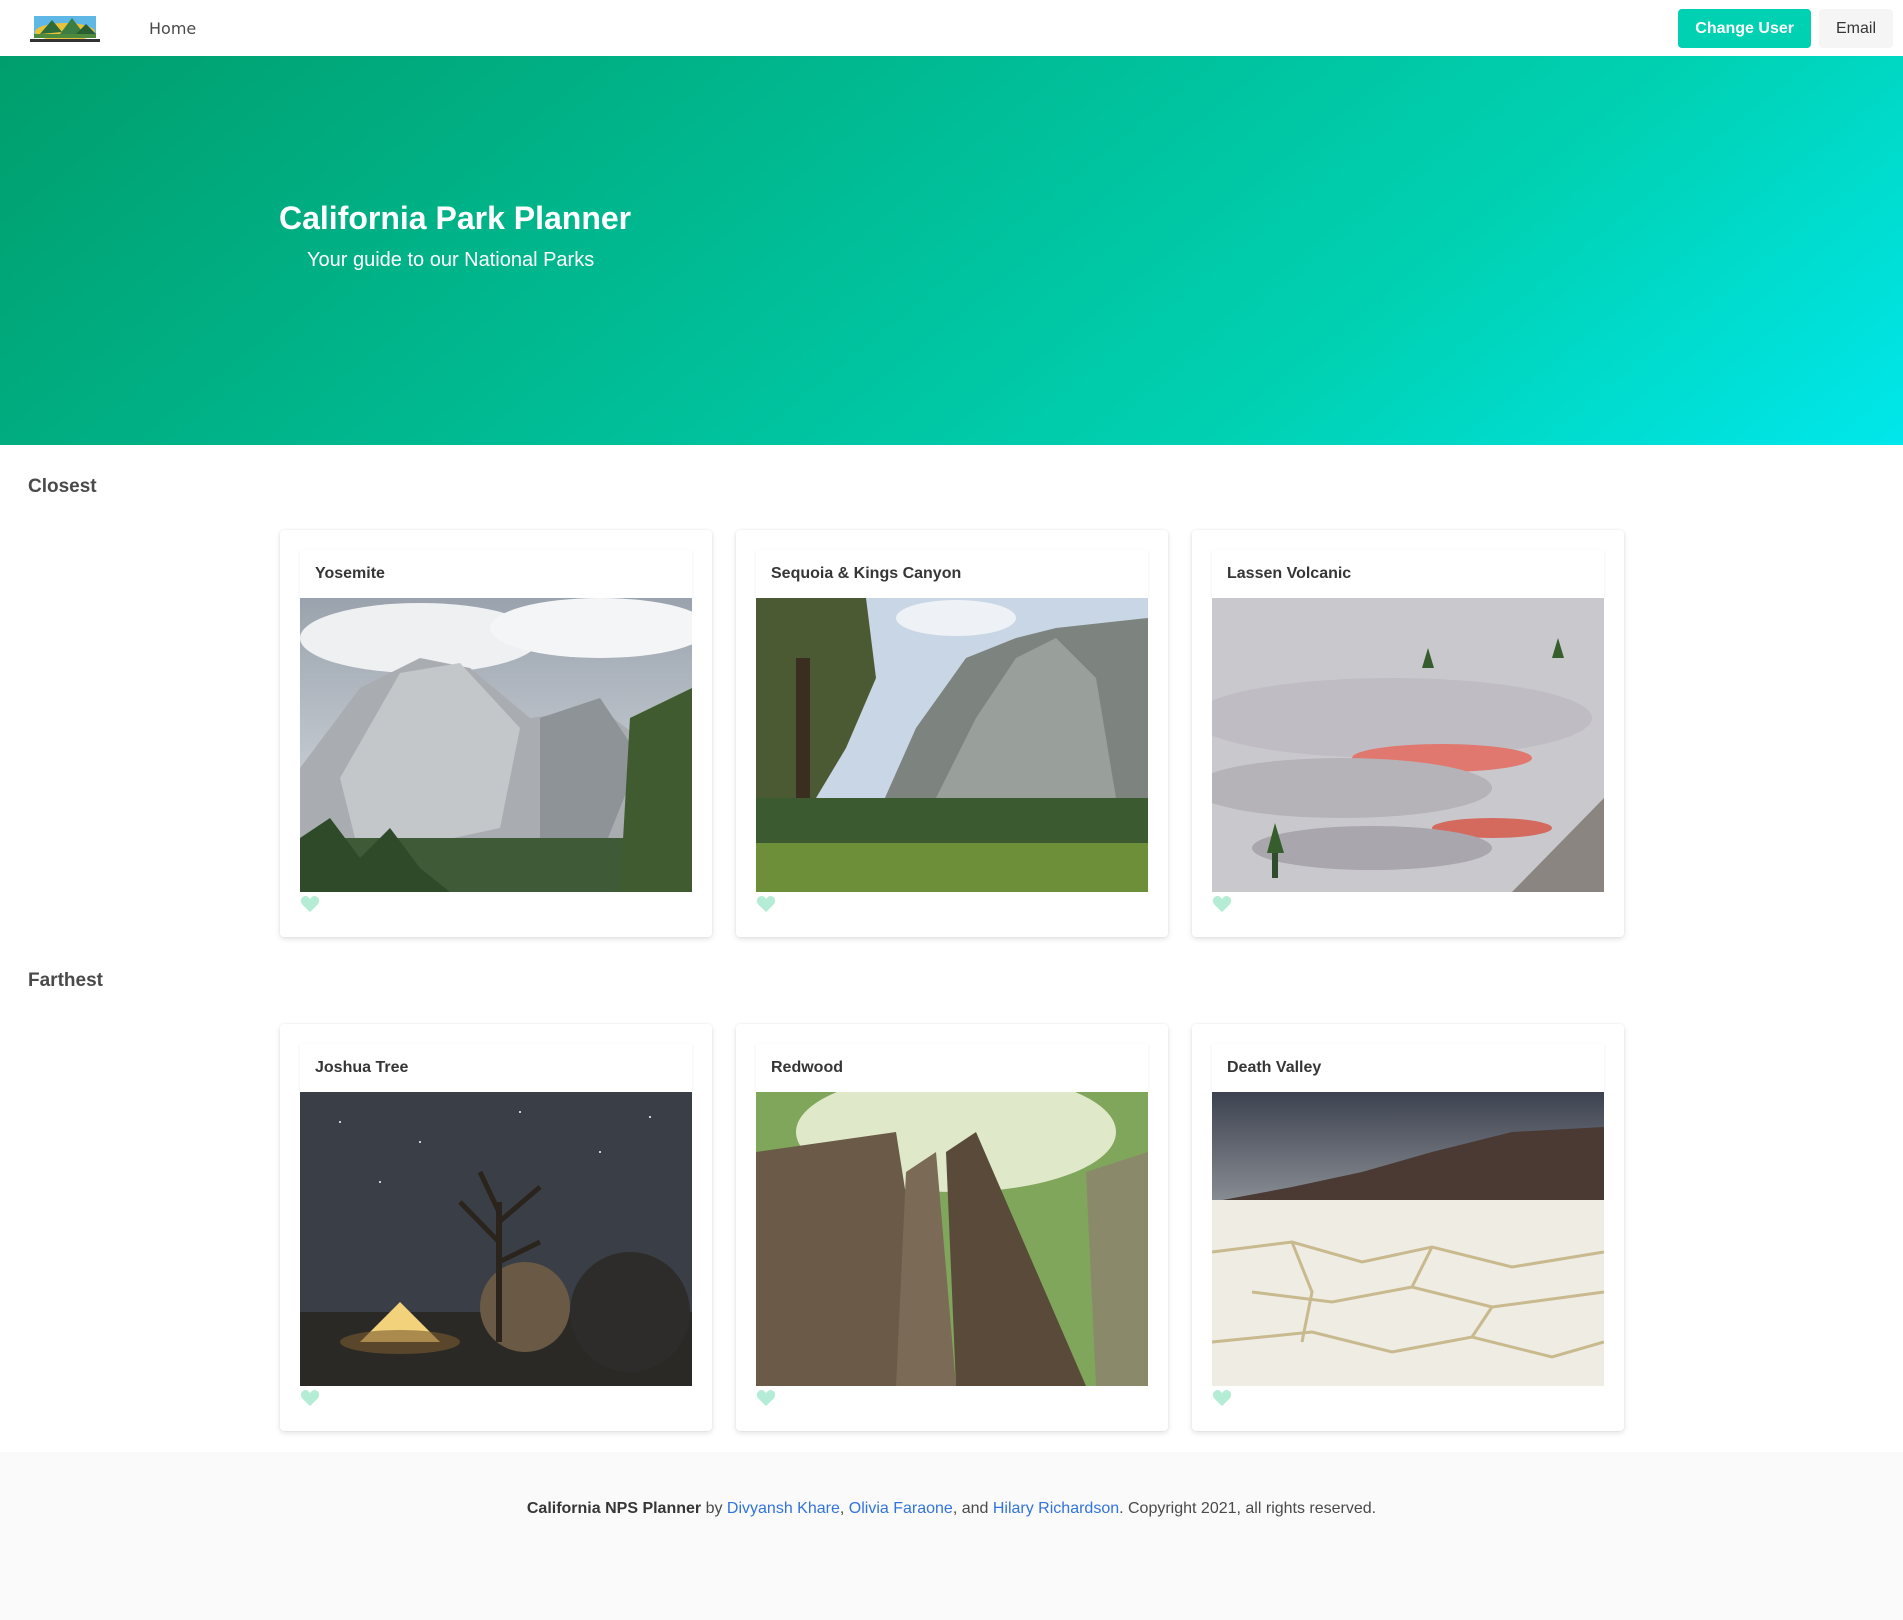 Image resolution: width=1903 pixels, height=1620 pixels. I want to click on park-card-lassen: Lassen Volcanic, so click(1408, 733).